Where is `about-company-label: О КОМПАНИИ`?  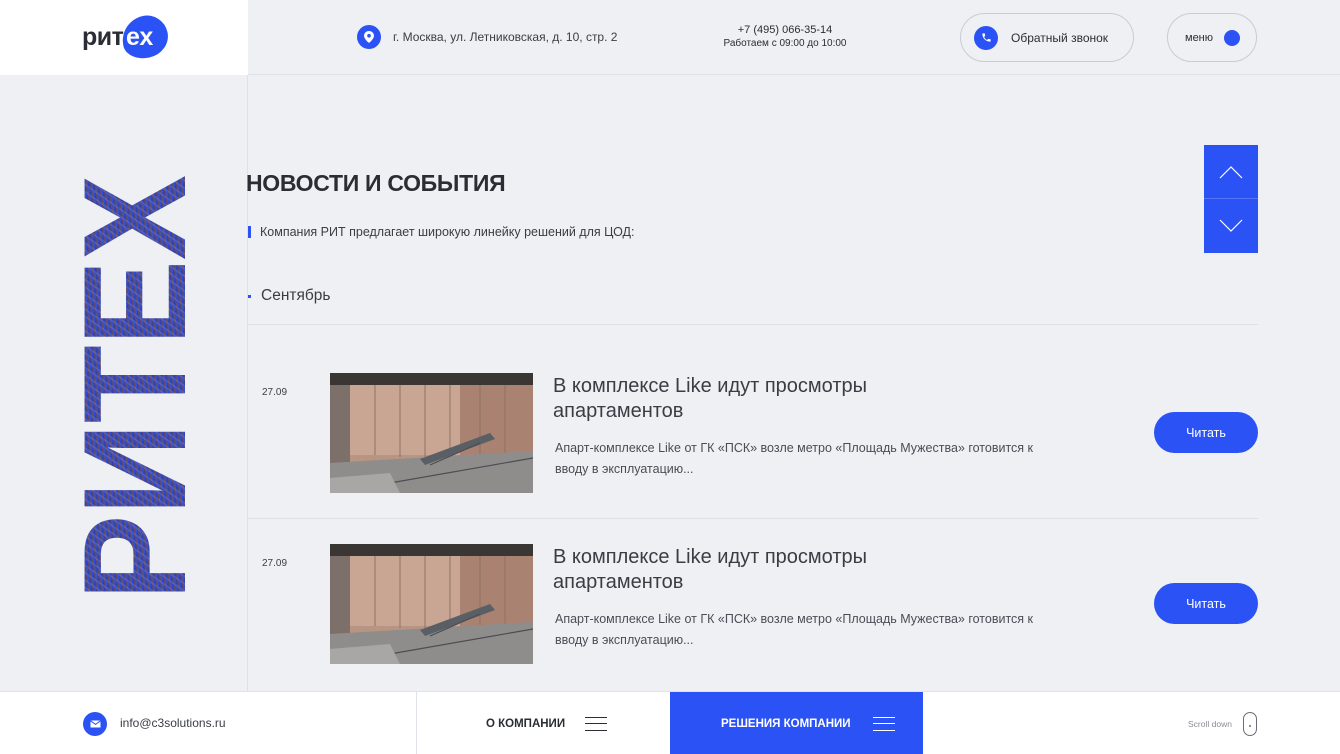
about-company-label: О КОМПАНИИ is located at coordinates (526, 723).